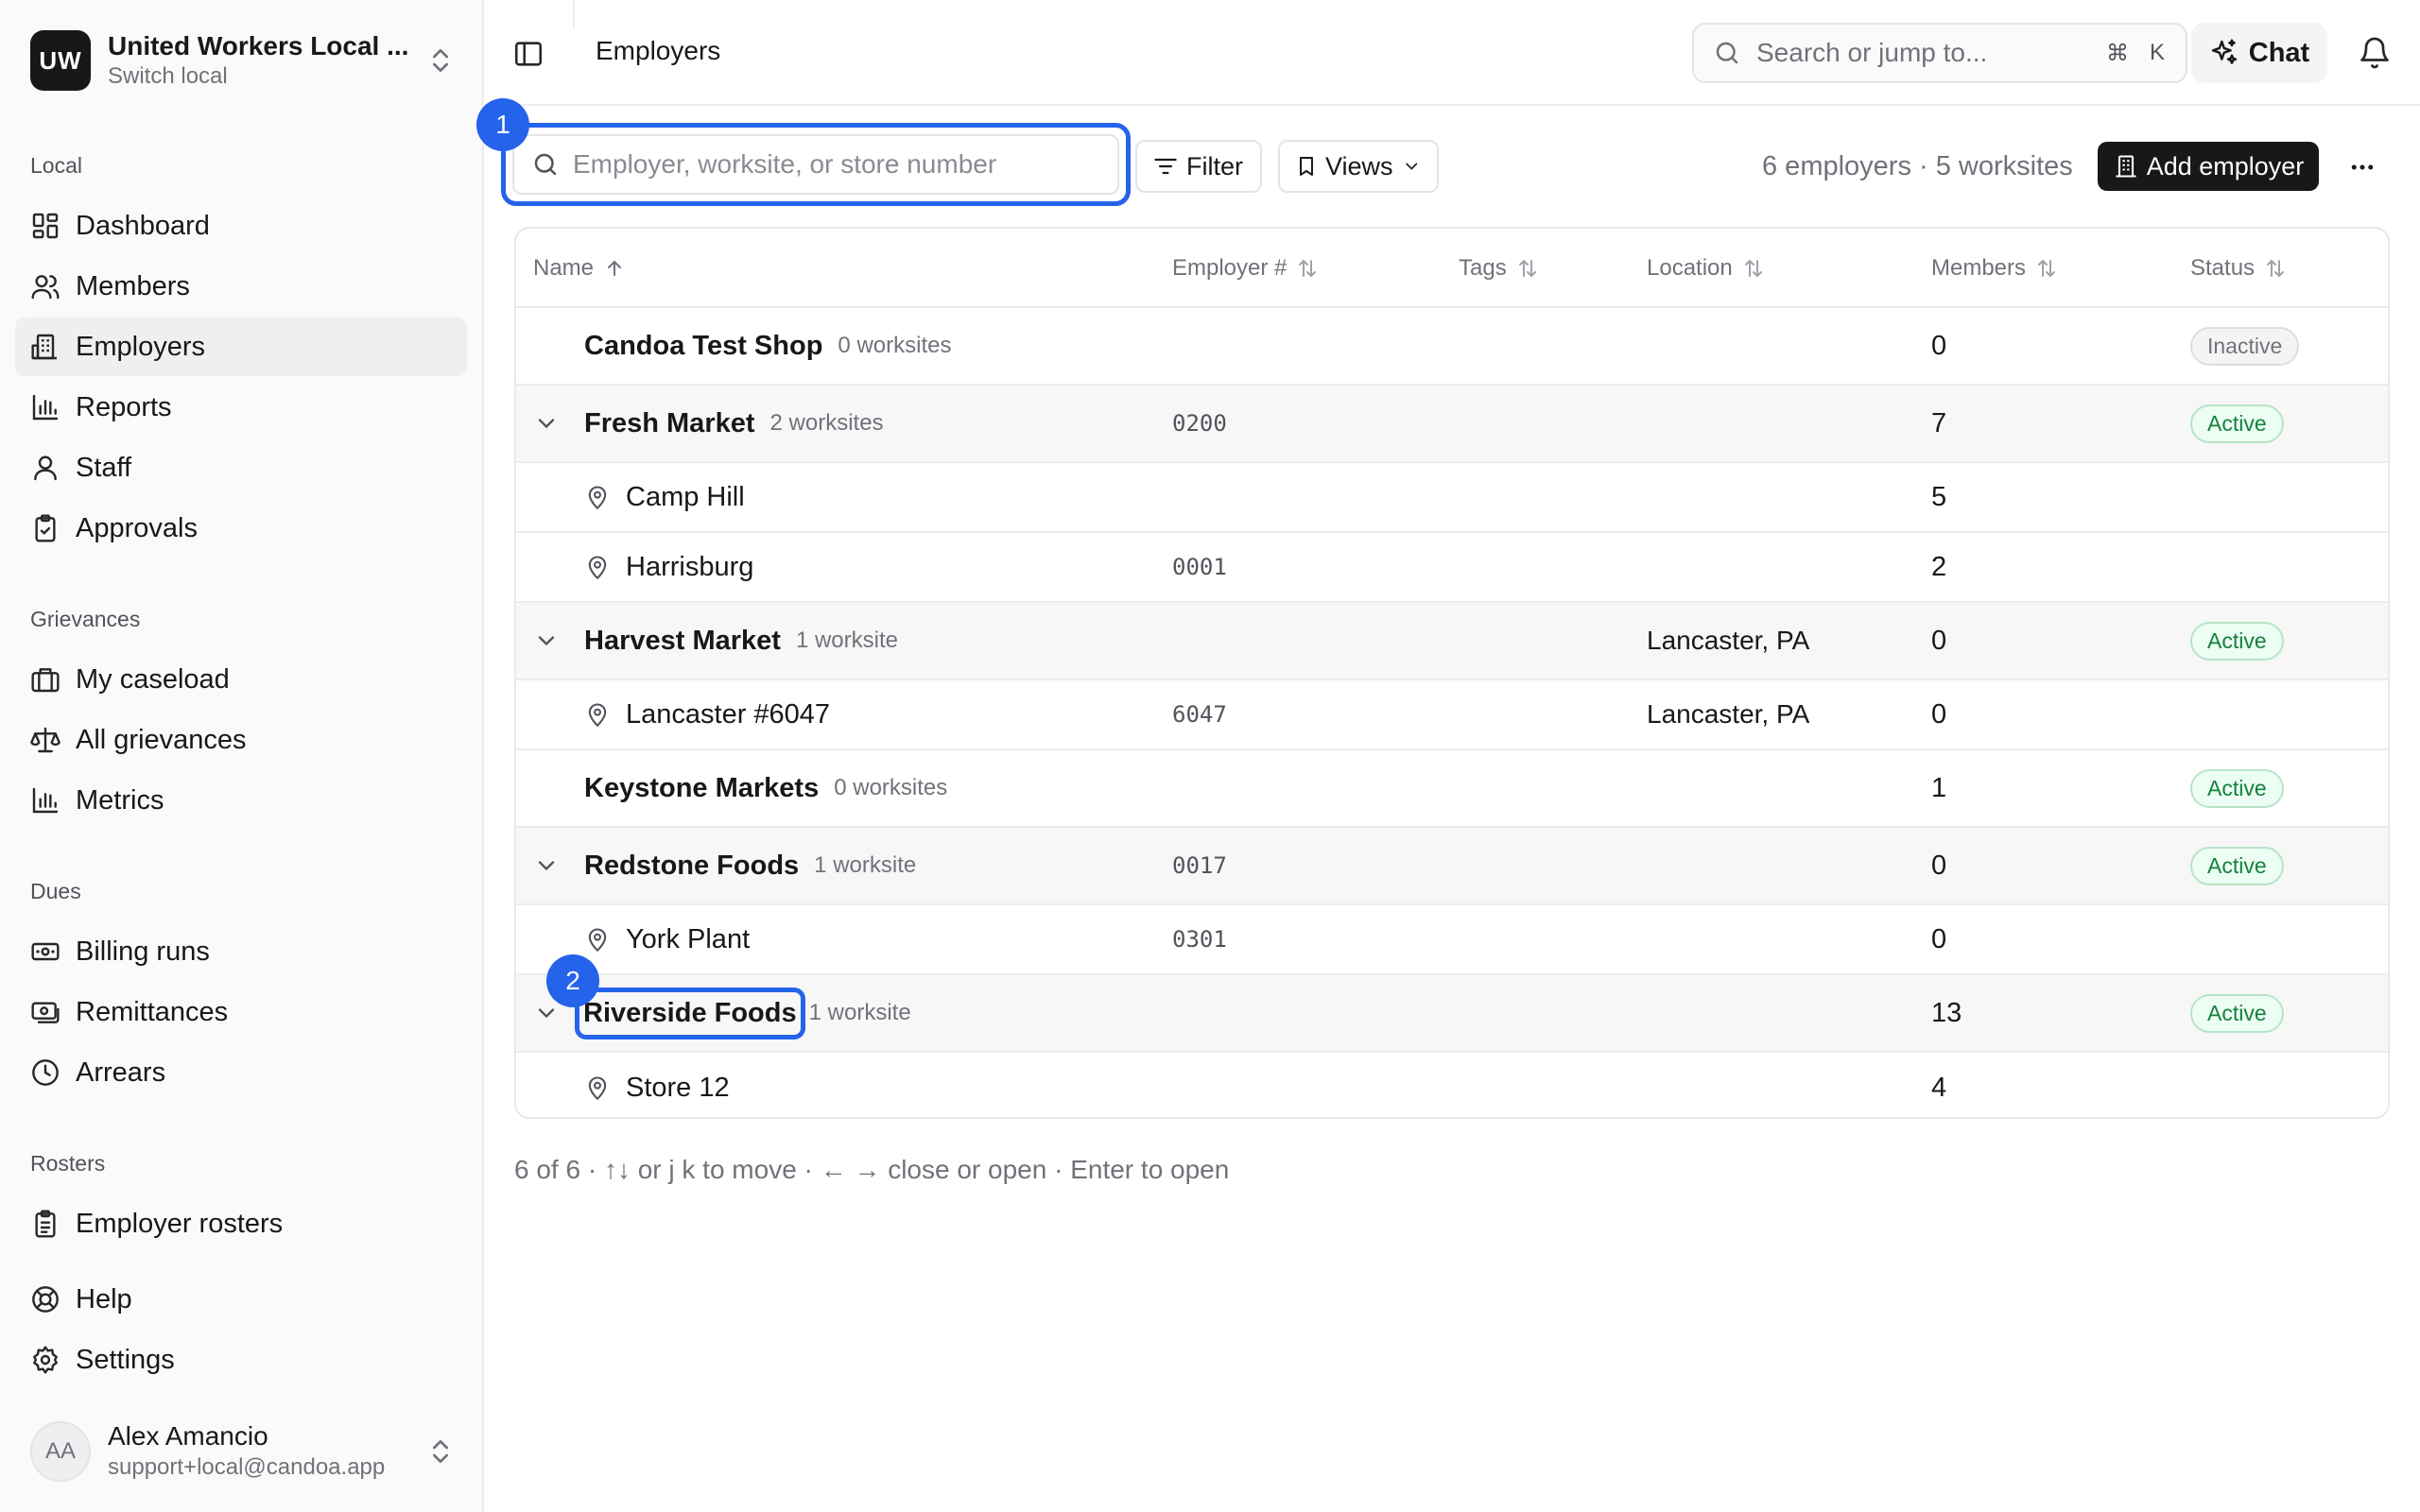  Describe the element at coordinates (1706, 268) in the screenshot. I see `column-header-location: Location` at that location.